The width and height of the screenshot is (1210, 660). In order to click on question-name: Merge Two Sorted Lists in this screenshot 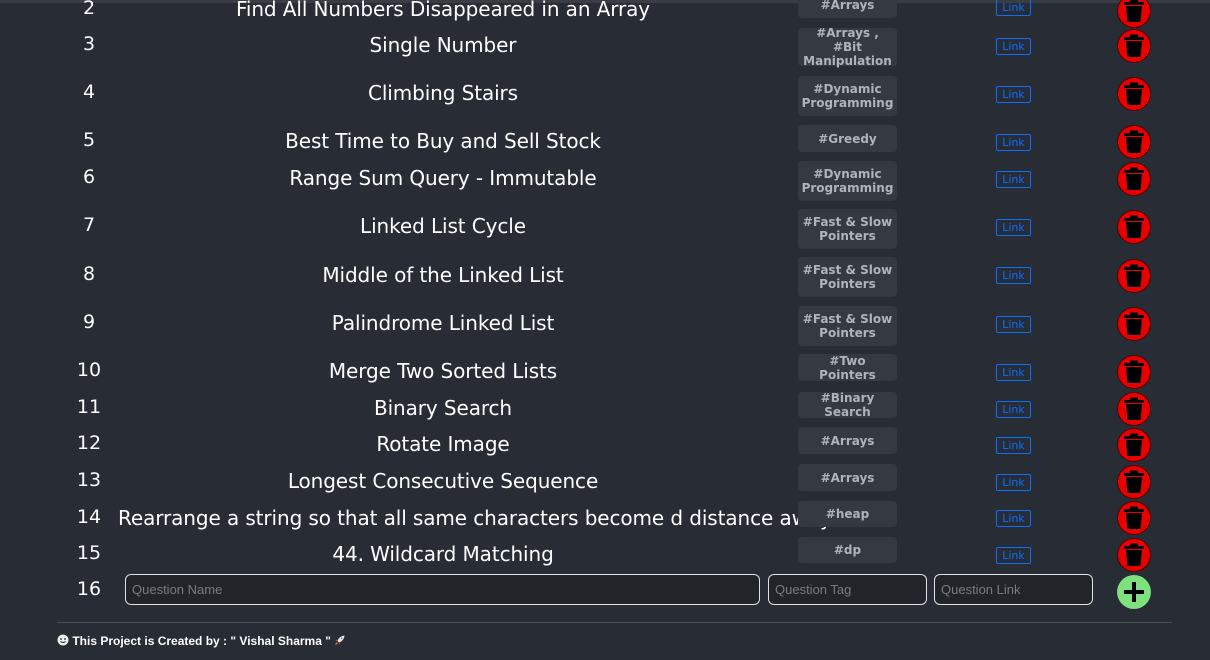, I will do `click(443, 371)`.